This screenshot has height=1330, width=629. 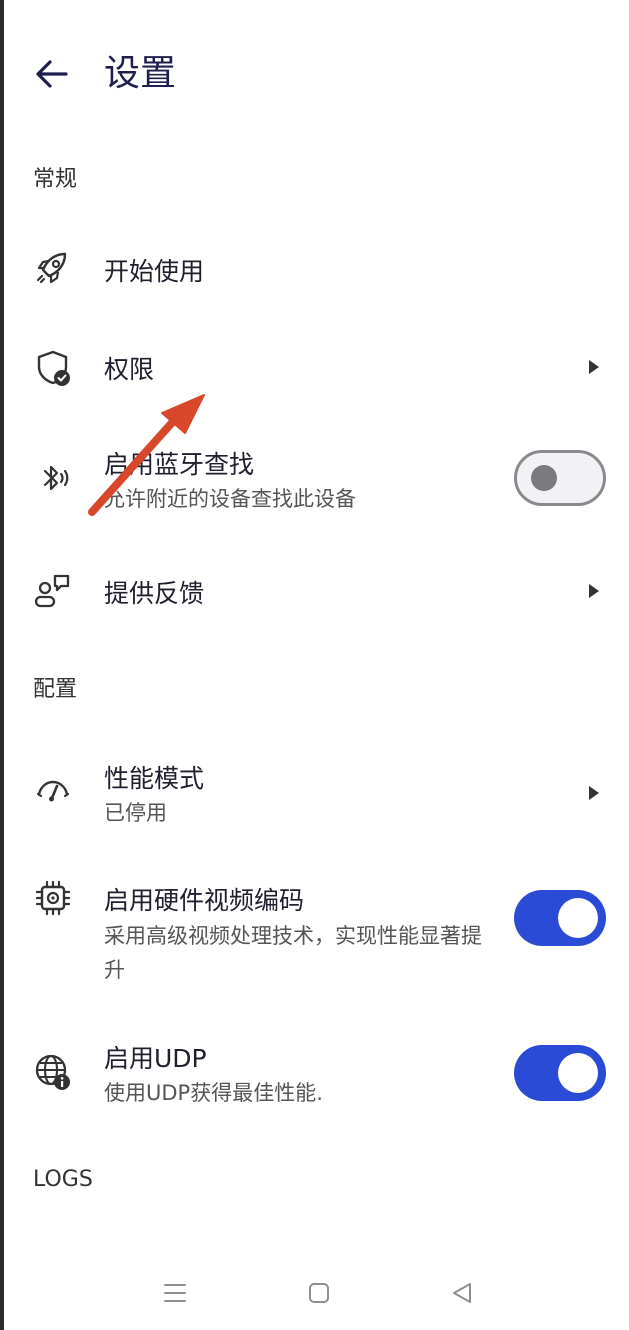 I want to click on home-icon, so click(x=319, y=1293).